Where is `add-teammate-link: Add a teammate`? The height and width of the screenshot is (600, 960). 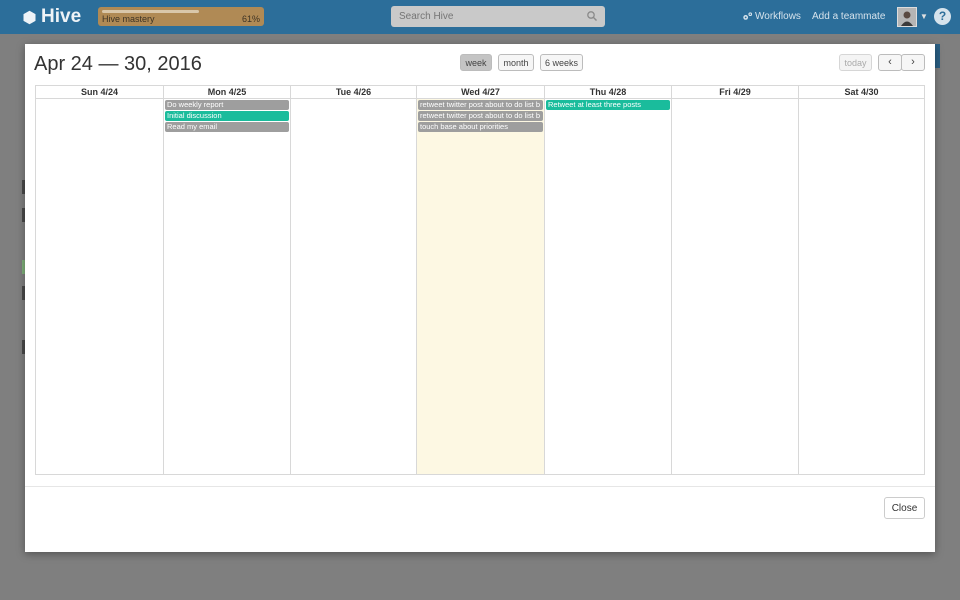 add-teammate-link: Add a teammate is located at coordinates (848, 16).